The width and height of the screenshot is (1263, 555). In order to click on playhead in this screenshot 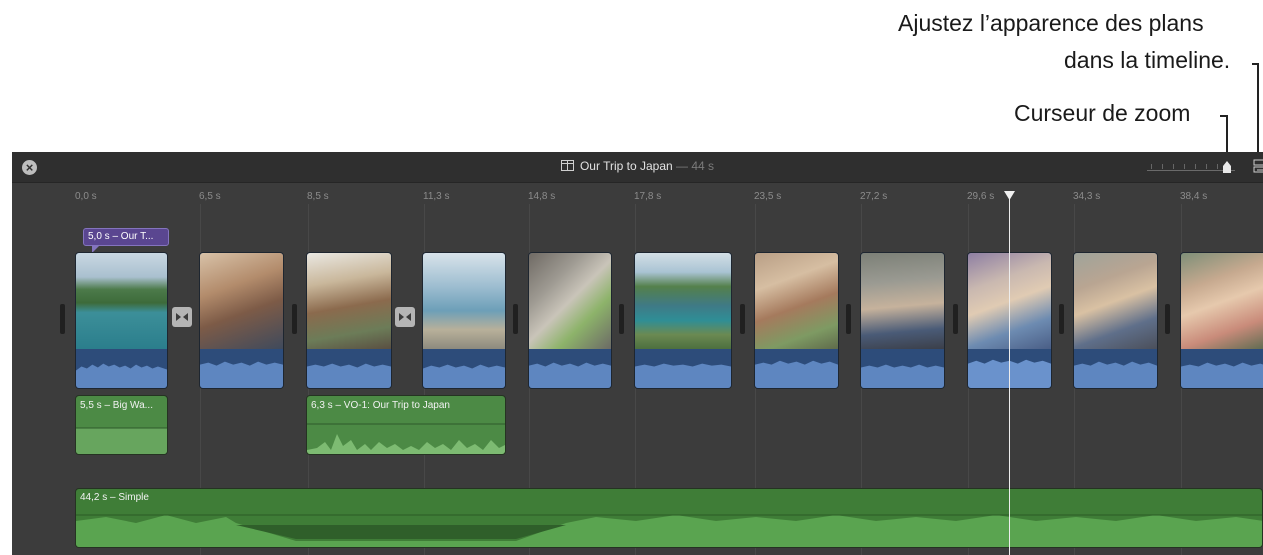, I will do `click(1009, 373)`.